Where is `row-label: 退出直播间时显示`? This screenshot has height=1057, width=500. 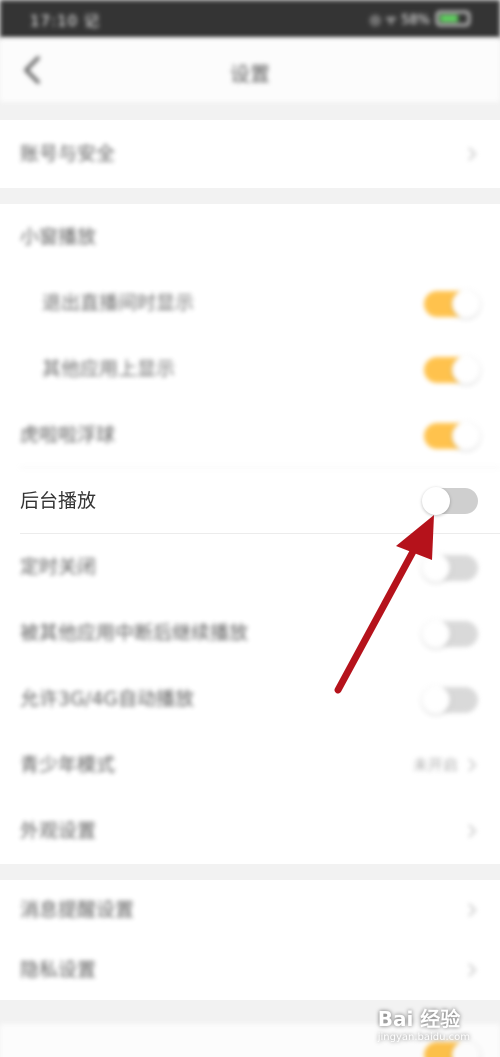
row-label: 退出直播间时显示 is located at coordinates (118, 303).